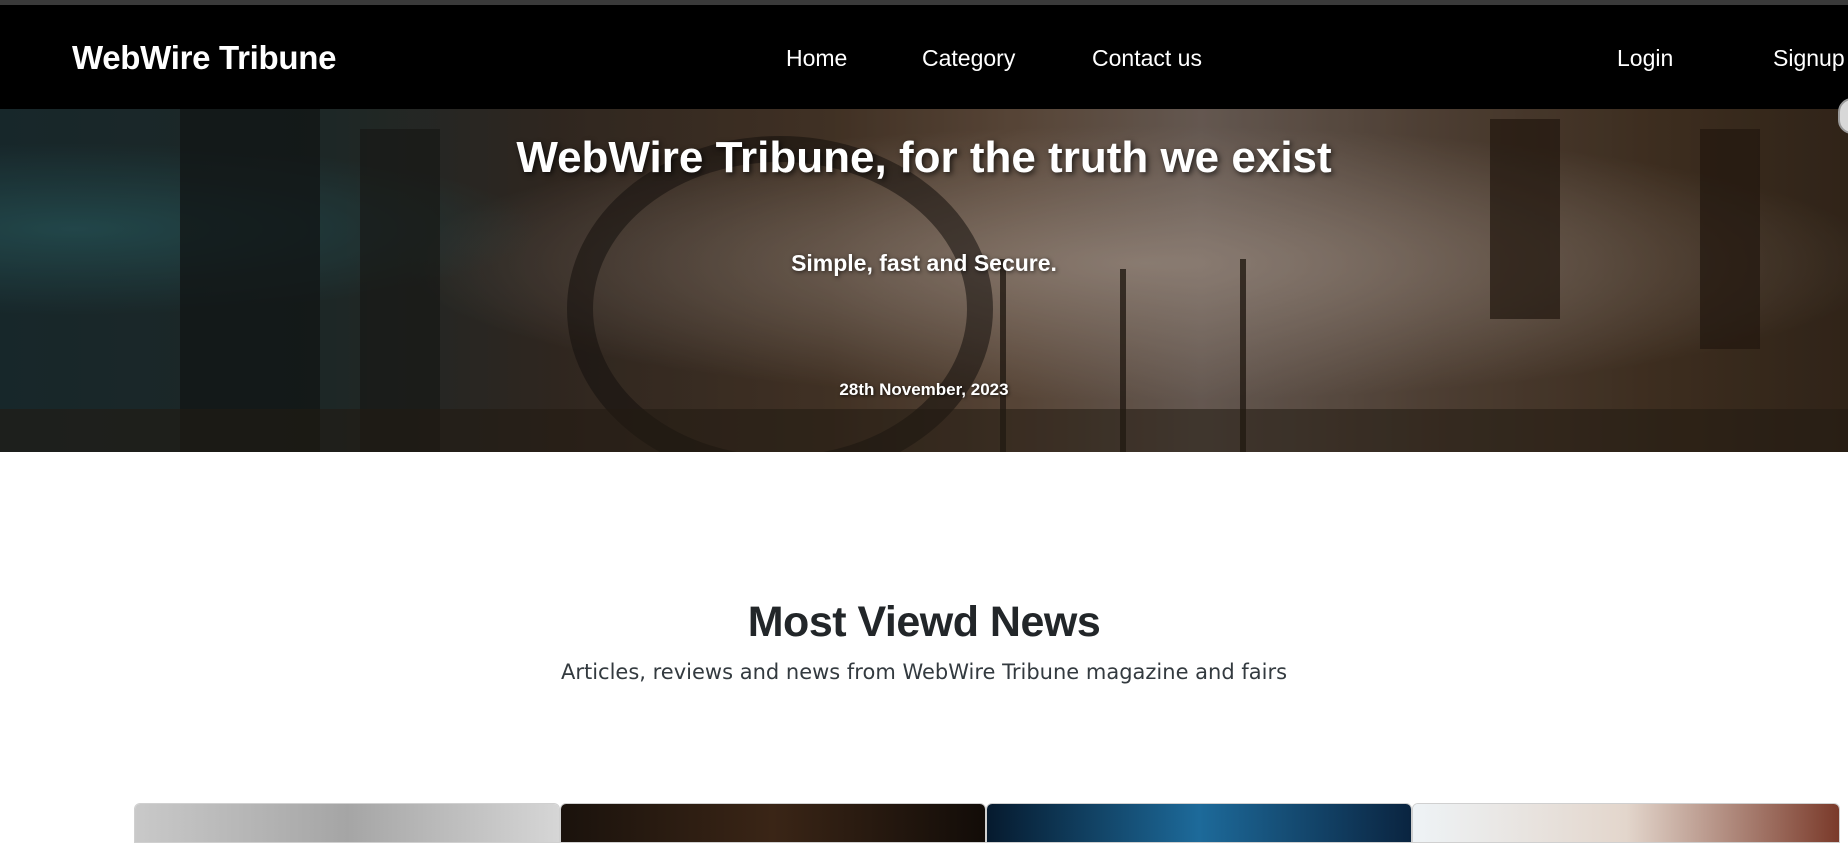 This screenshot has height=843, width=1848. I want to click on signup-link: Signup, so click(1809, 58).